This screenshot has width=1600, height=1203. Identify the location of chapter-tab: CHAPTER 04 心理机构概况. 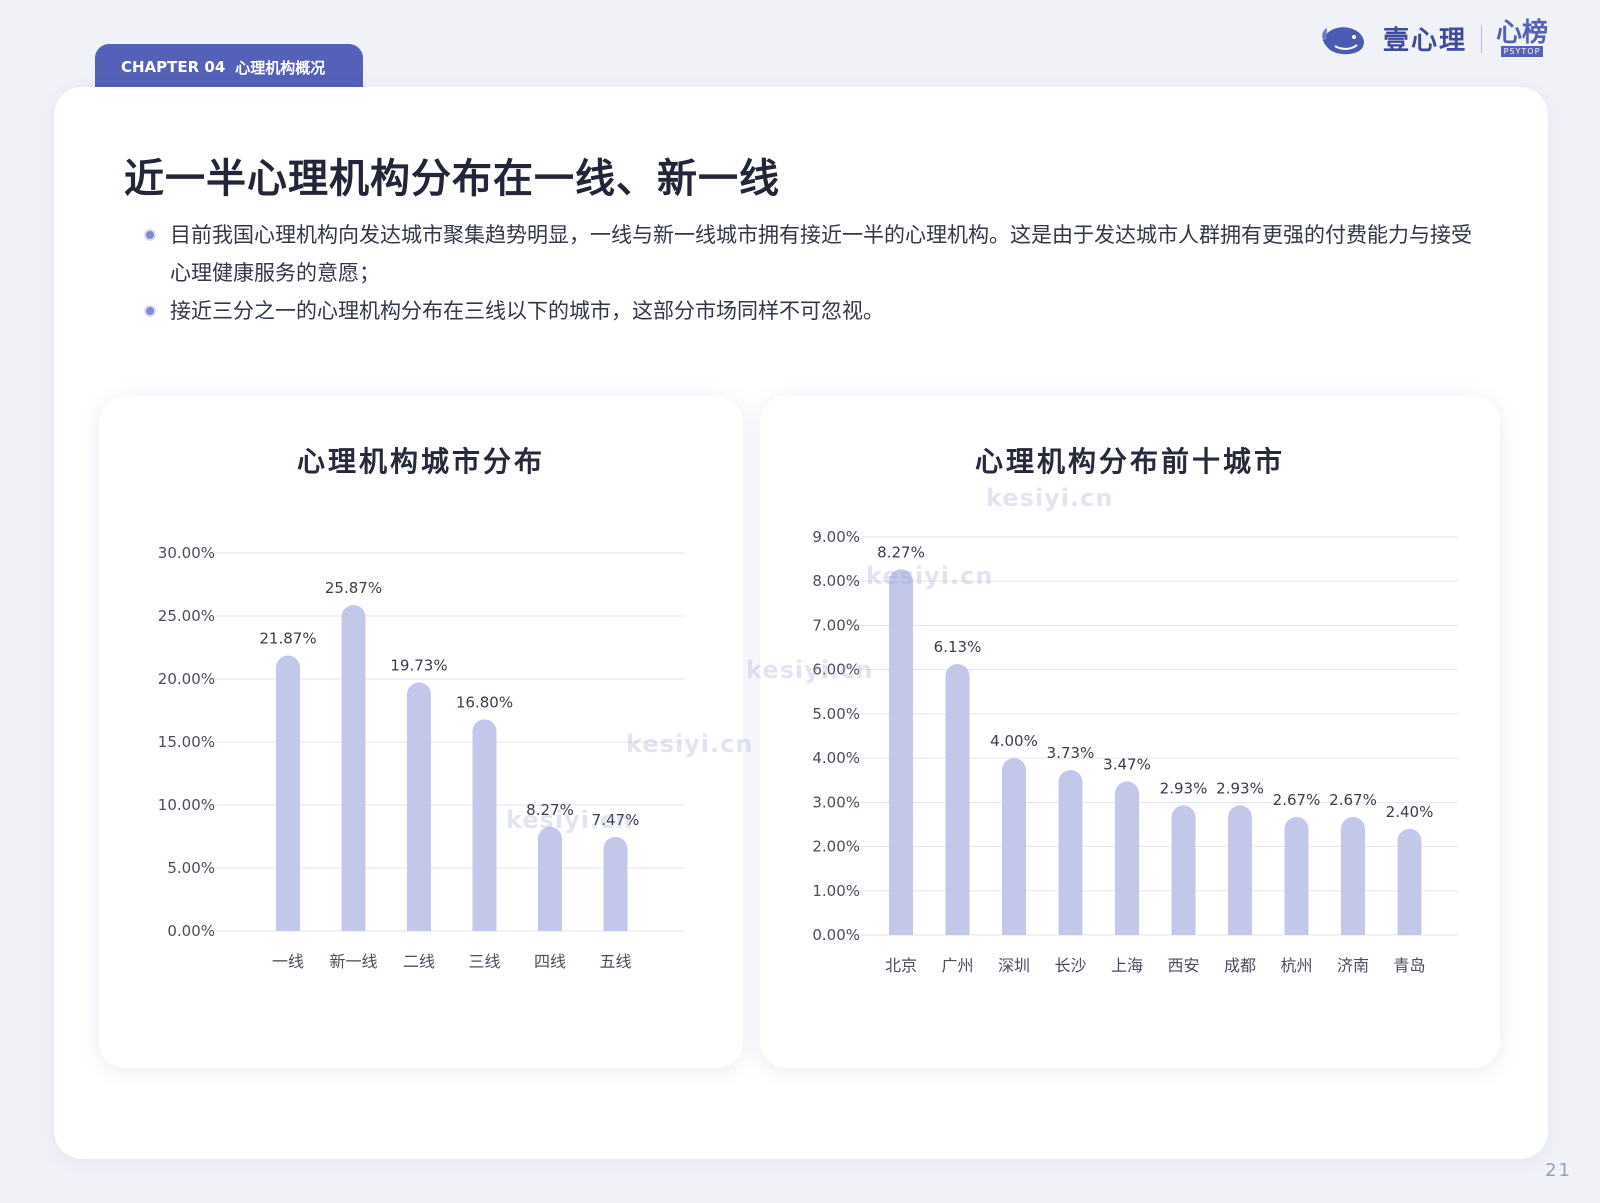
(229, 67).